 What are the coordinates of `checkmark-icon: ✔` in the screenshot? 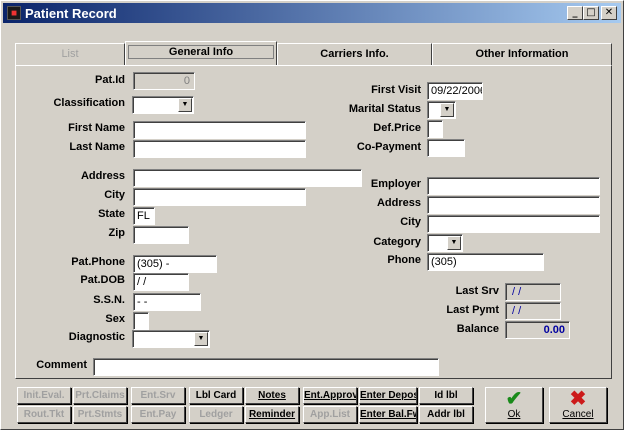 It's located at (514, 399).